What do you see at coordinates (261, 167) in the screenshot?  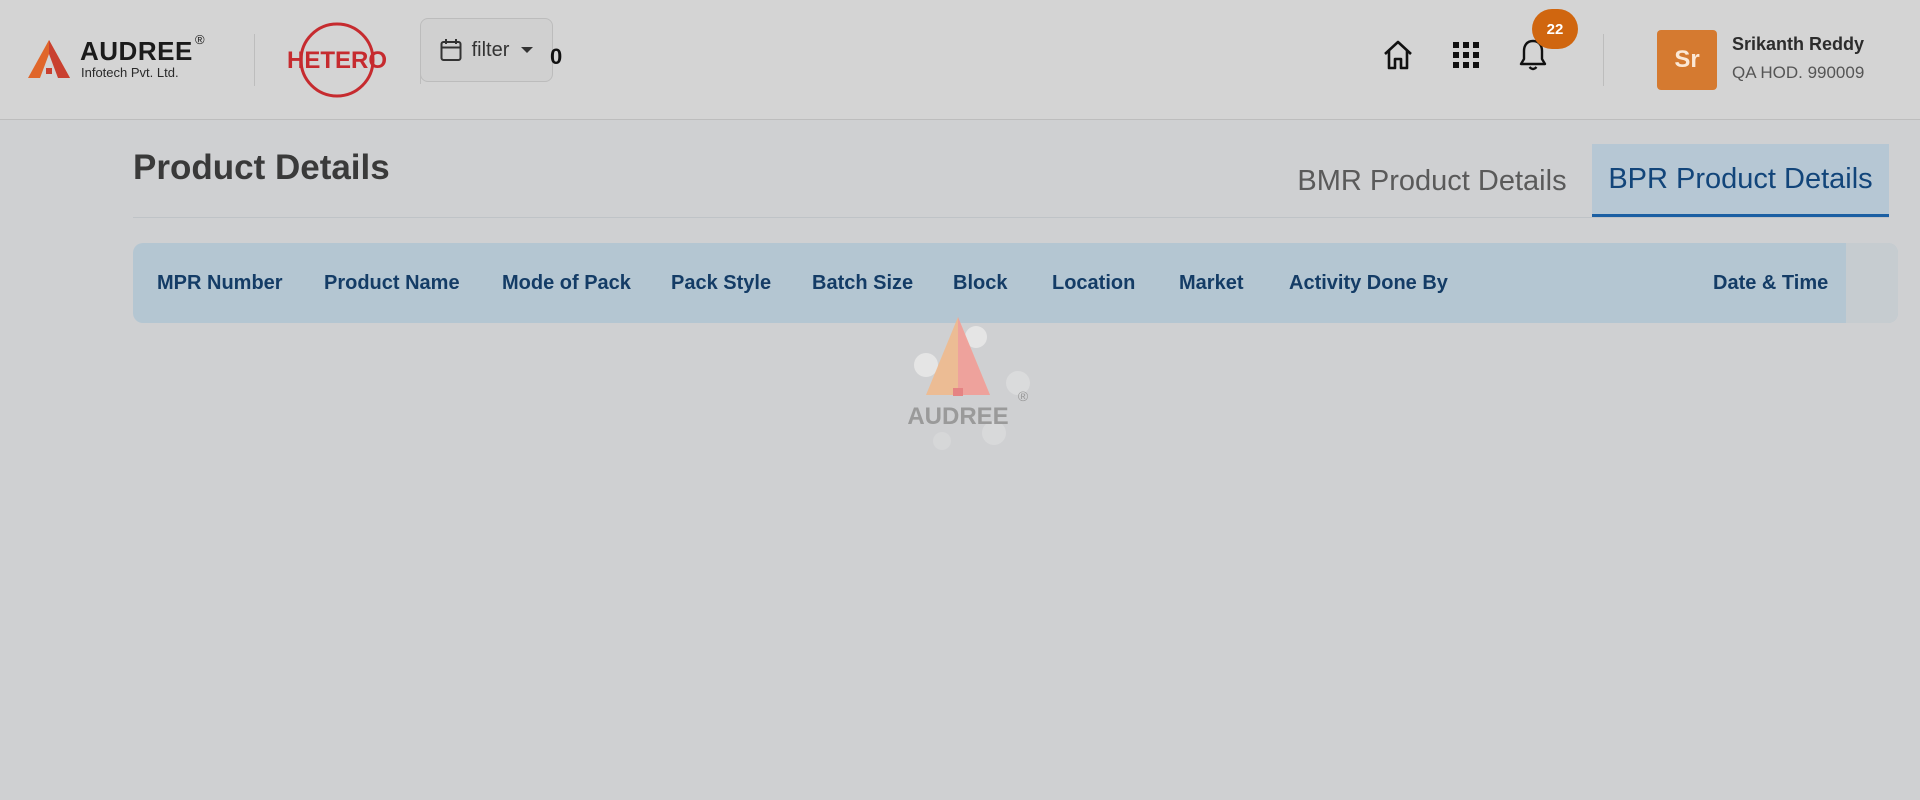 I see `page-title: Product Details` at bounding box center [261, 167].